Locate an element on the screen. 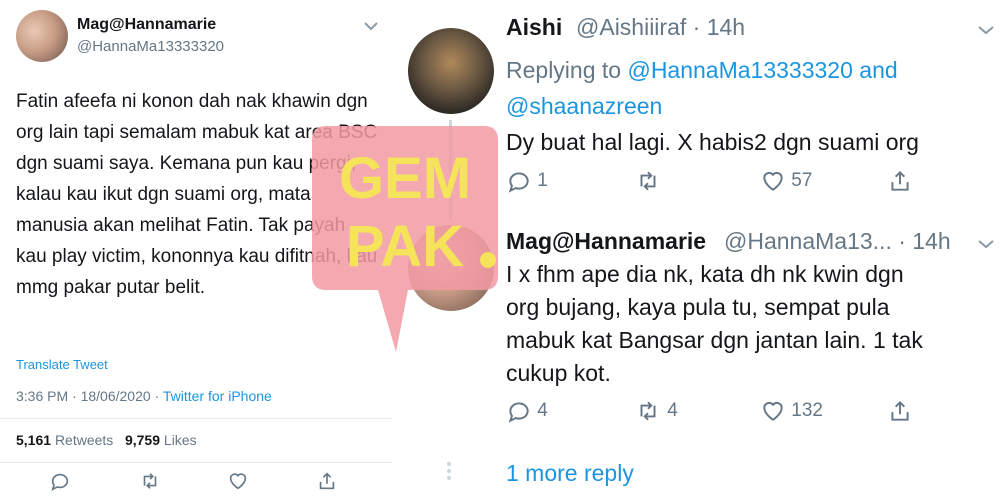 The image size is (1000, 500). reply-button: 4 is located at coordinates (527, 411).